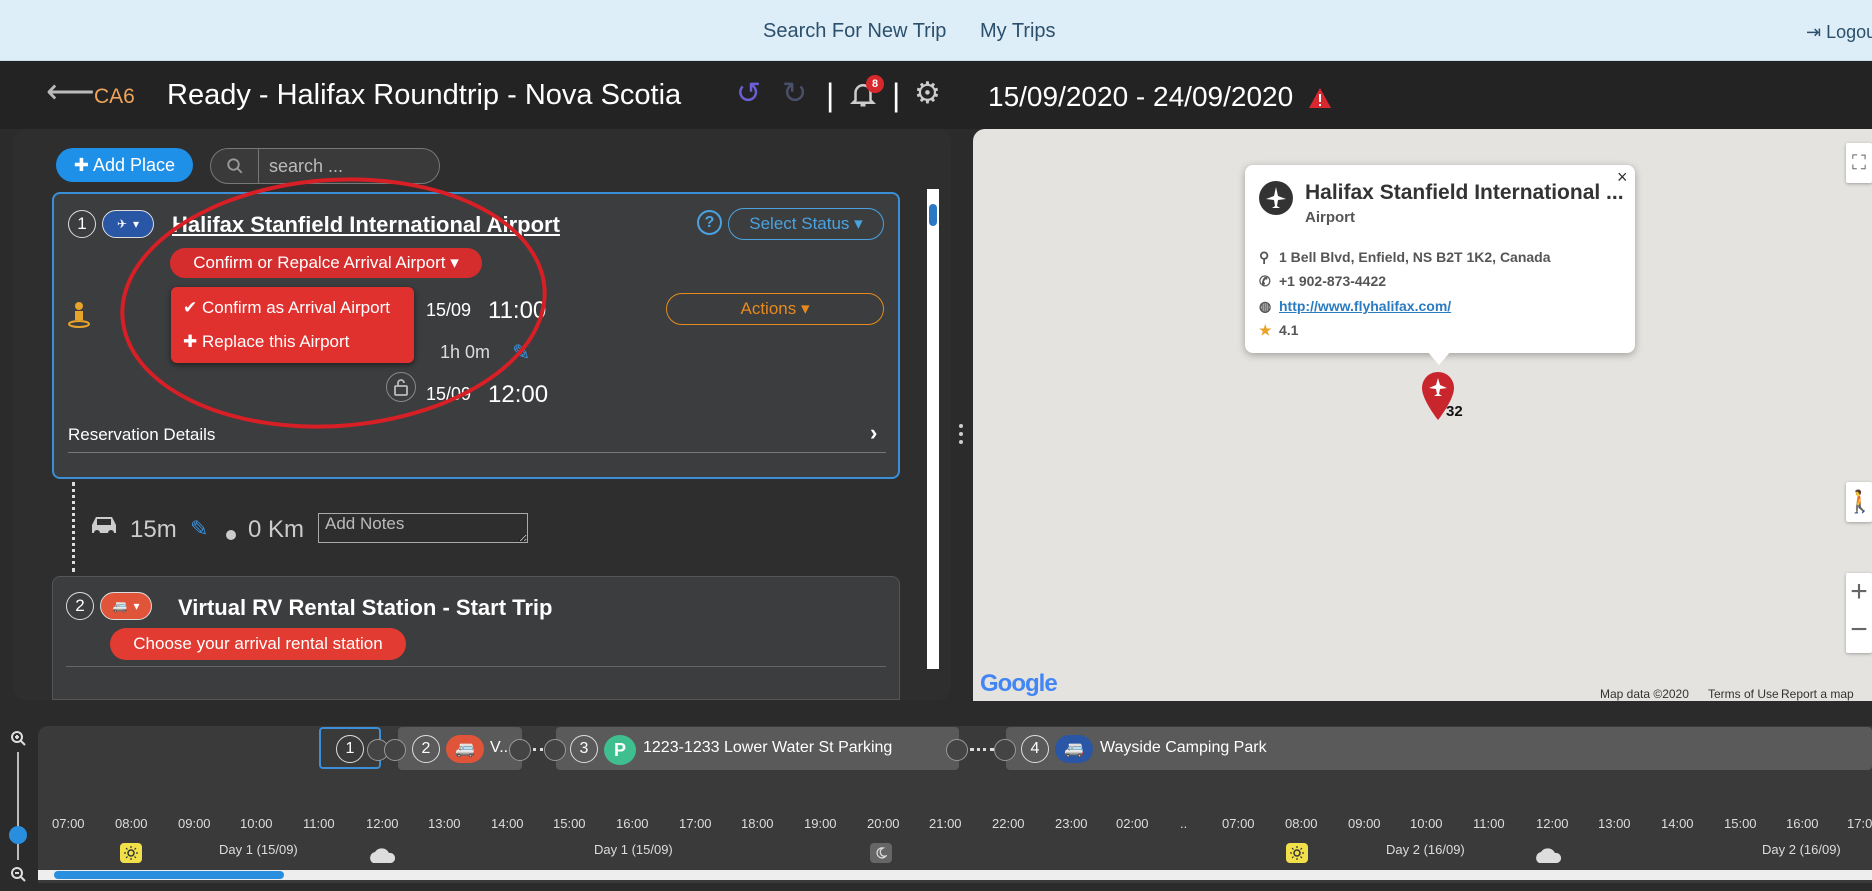  Describe the element at coordinates (319, 262) in the screenshot. I see `confirm-replace-label: Confirm or Repalce Arrival Airport` at that location.